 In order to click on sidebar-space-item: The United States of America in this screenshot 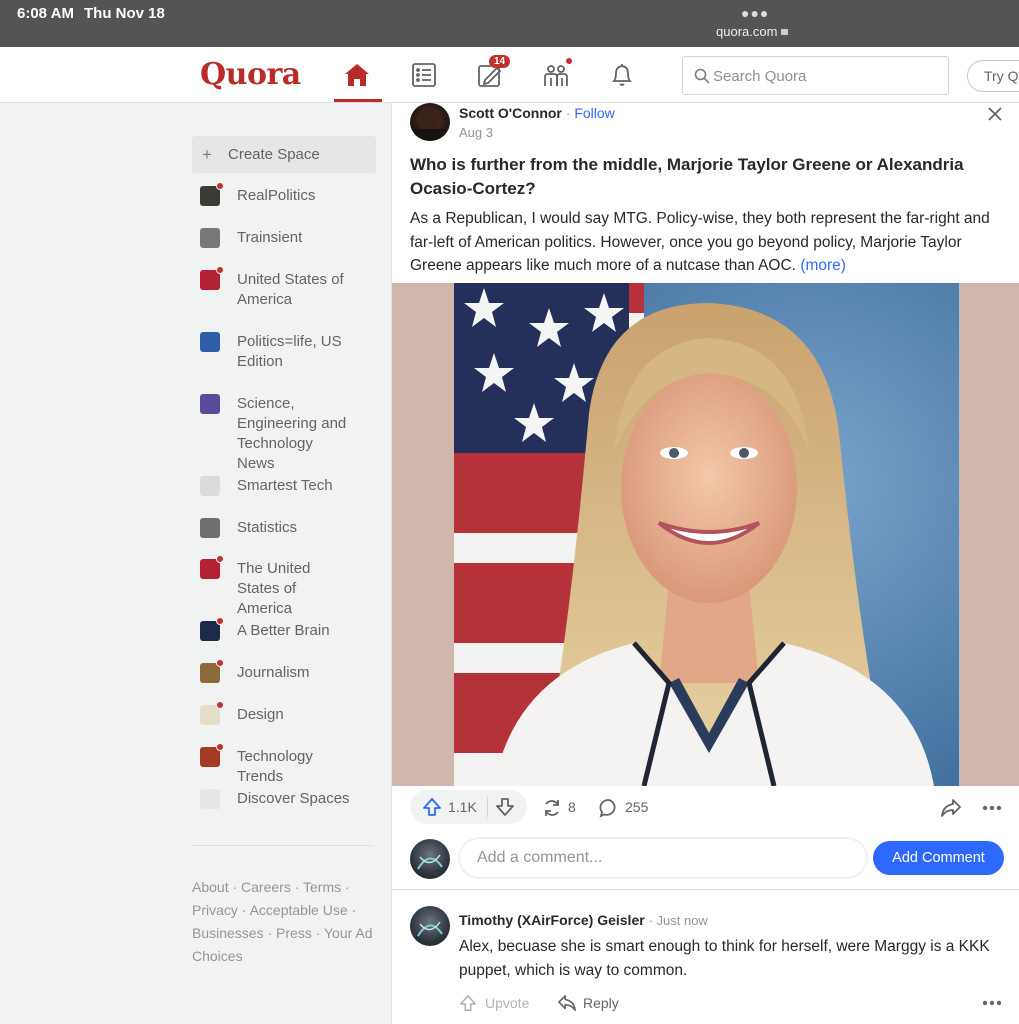, I will do `click(275, 587)`.